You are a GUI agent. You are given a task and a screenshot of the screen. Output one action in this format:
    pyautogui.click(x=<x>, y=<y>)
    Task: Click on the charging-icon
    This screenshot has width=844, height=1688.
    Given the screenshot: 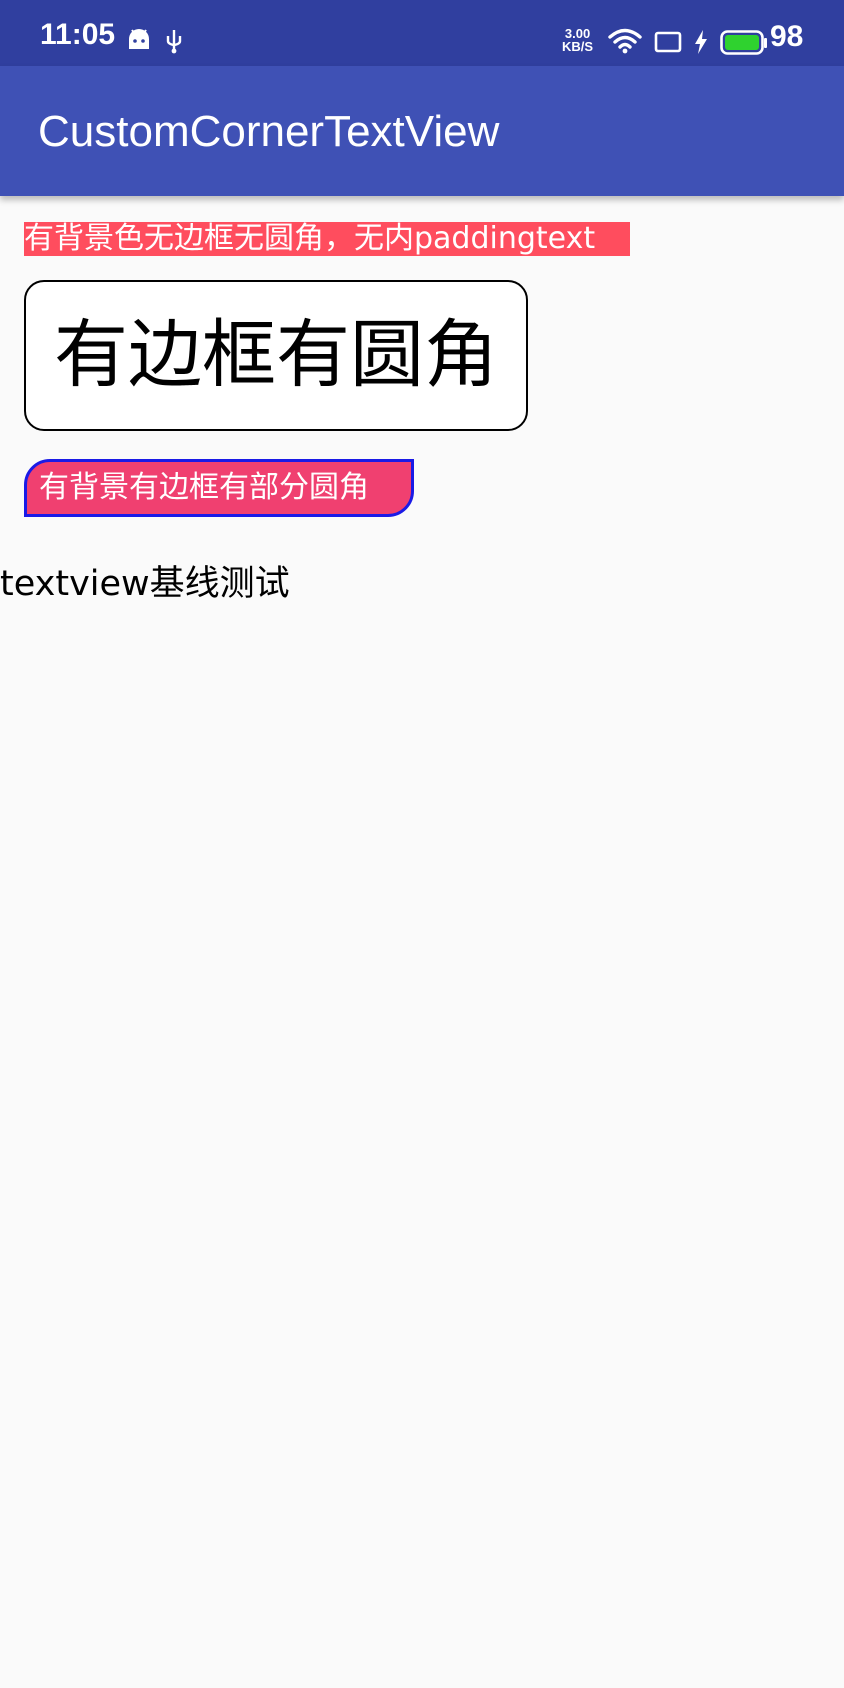 What is the action you would take?
    pyautogui.click(x=701, y=42)
    